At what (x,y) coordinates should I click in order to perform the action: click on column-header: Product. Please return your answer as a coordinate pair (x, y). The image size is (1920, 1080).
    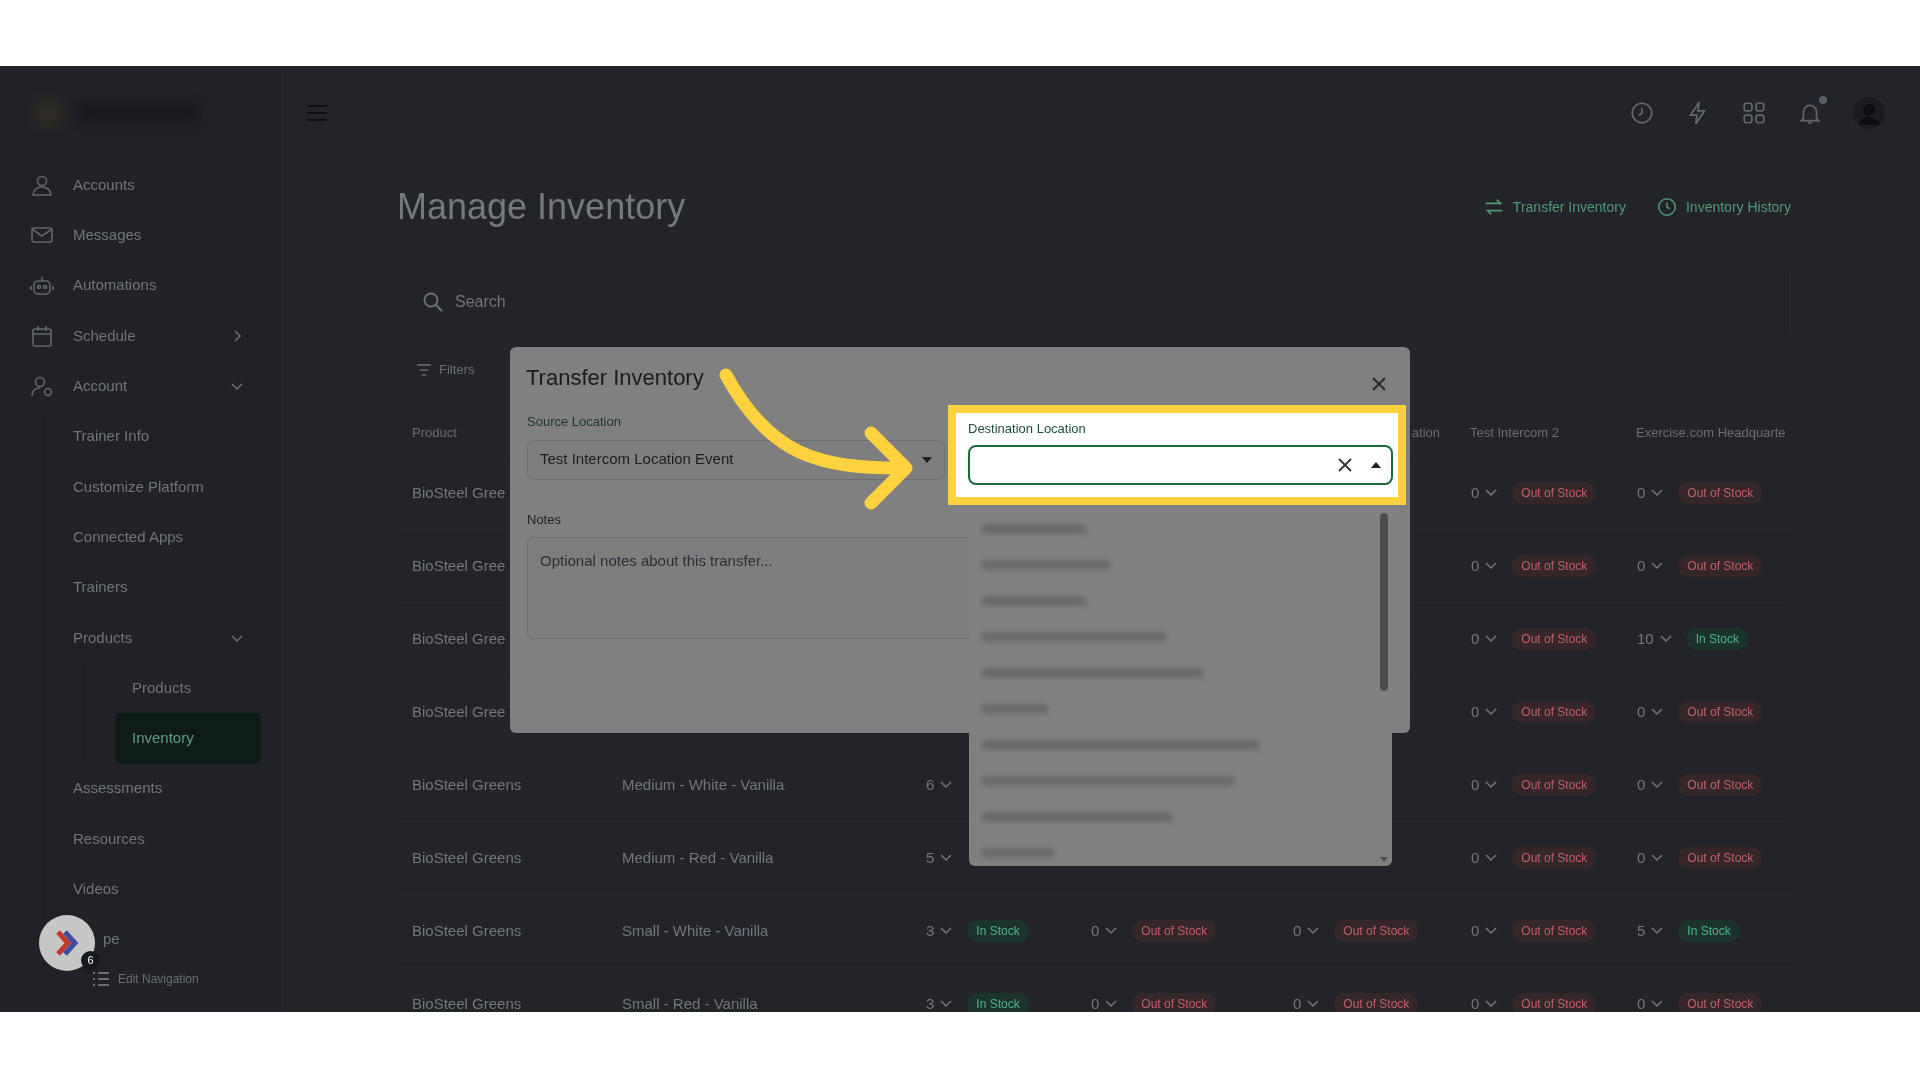
    Looking at the image, I should click on (434, 433).